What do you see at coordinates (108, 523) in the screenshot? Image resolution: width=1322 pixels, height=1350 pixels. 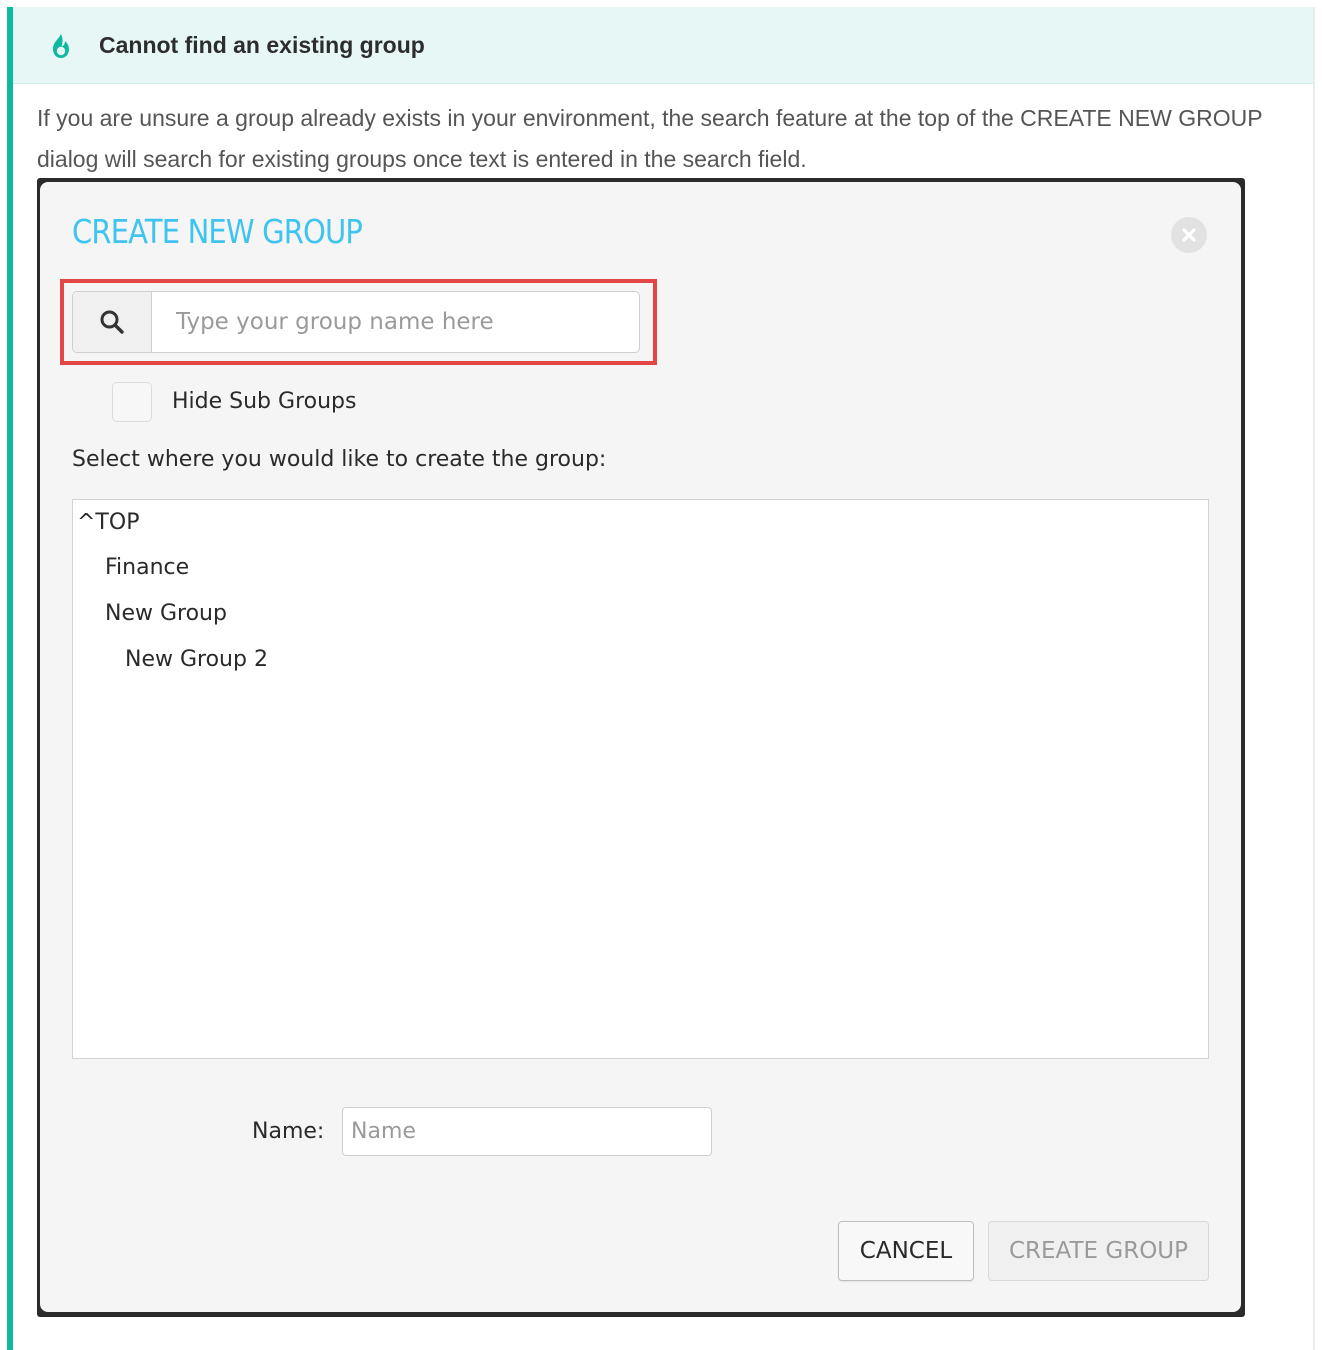 I see `tree-item-top: ^TOP` at bounding box center [108, 523].